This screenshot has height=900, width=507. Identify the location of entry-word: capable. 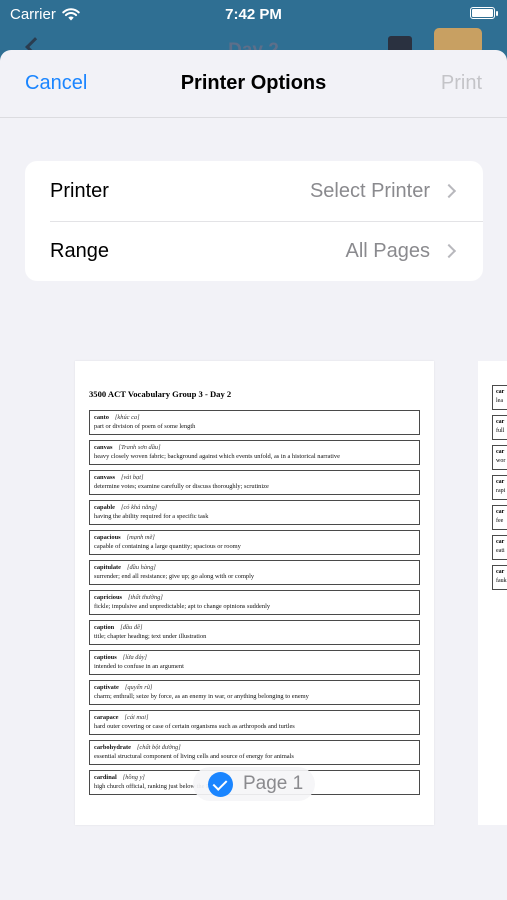
(104, 507).